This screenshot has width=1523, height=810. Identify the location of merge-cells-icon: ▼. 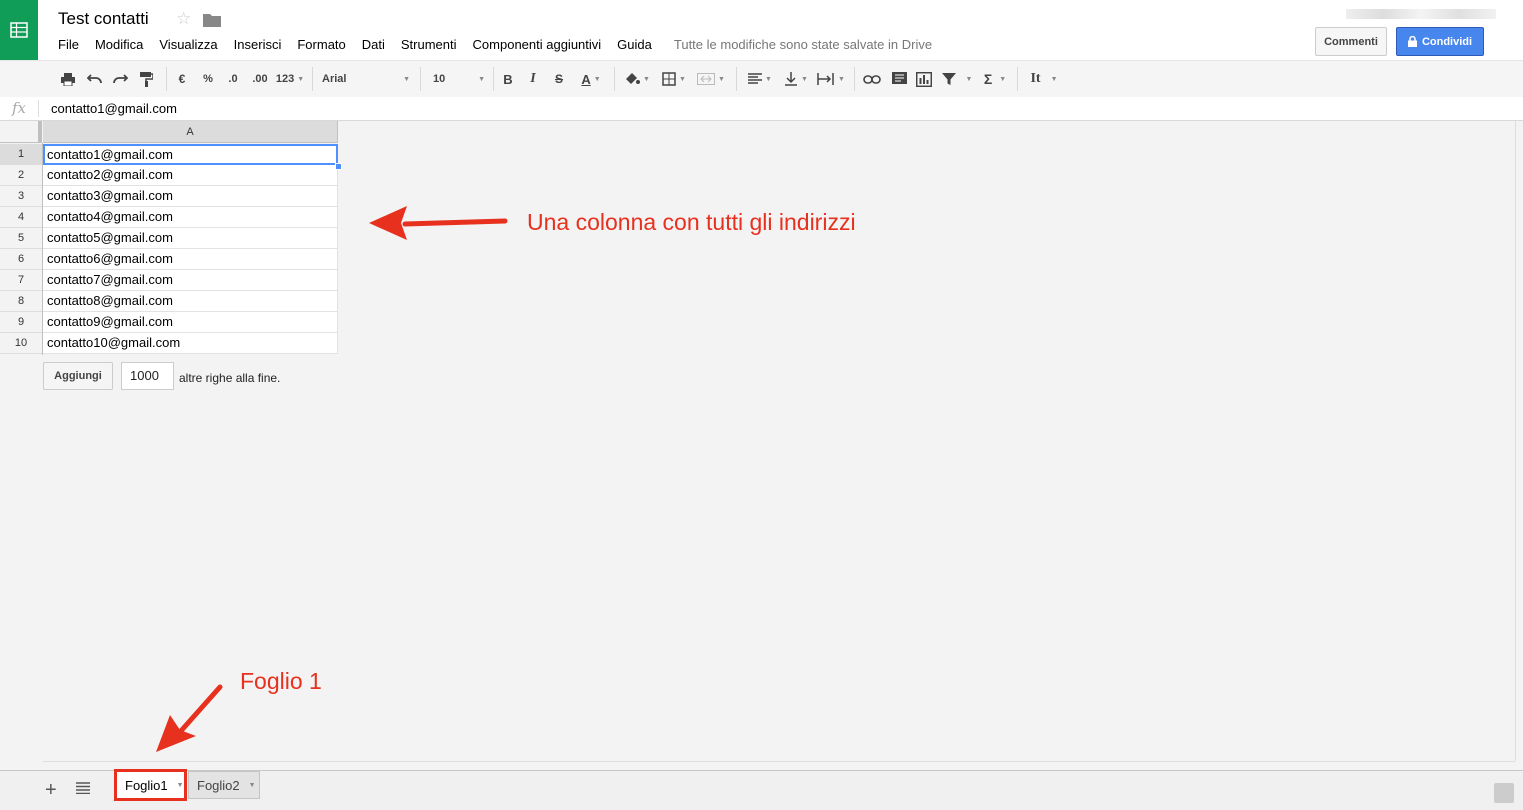
(711, 79).